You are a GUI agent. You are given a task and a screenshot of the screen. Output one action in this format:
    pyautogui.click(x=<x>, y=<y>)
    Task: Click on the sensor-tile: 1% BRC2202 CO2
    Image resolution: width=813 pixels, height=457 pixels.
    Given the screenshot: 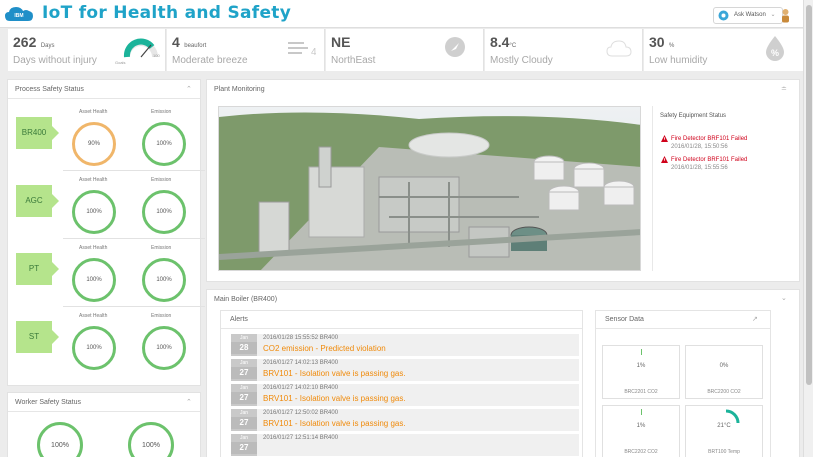 What is the action you would take?
    pyautogui.click(x=641, y=431)
    